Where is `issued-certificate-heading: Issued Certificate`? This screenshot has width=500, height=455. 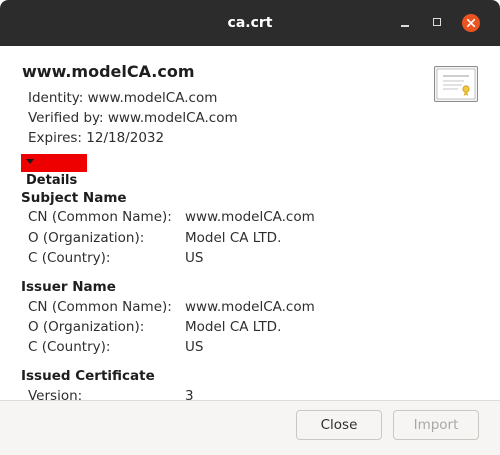 issued-certificate-heading: Issued Certificate is located at coordinates (88, 376).